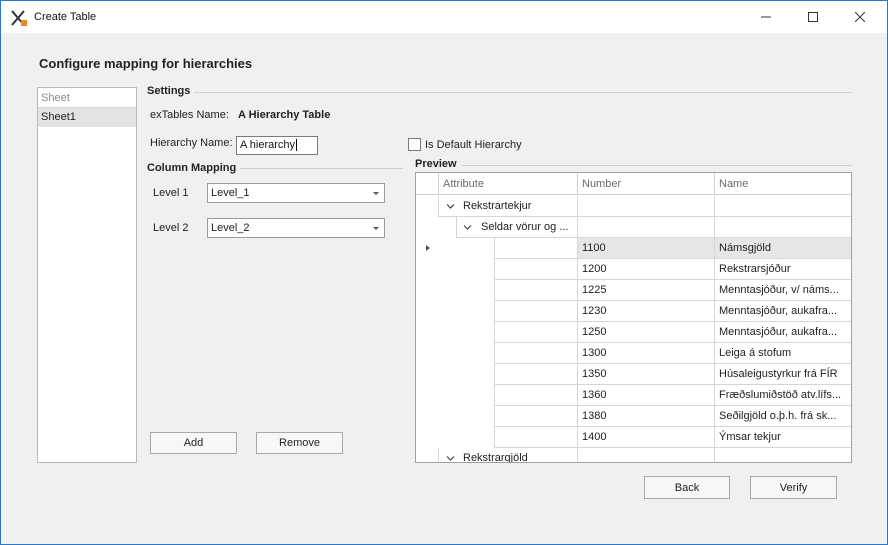 The image size is (888, 545). Describe the element at coordinates (297, 145) in the screenshot. I see `text-caret` at that location.